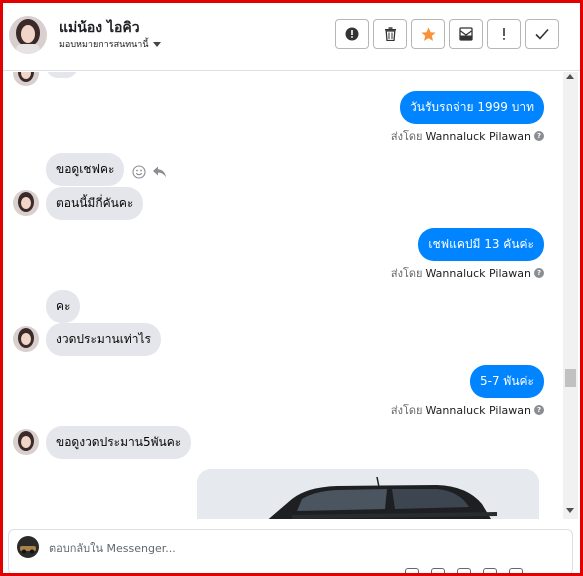 The width and height of the screenshot is (583, 576). What do you see at coordinates (490, 570) in the screenshot?
I see `gif-icon` at bounding box center [490, 570].